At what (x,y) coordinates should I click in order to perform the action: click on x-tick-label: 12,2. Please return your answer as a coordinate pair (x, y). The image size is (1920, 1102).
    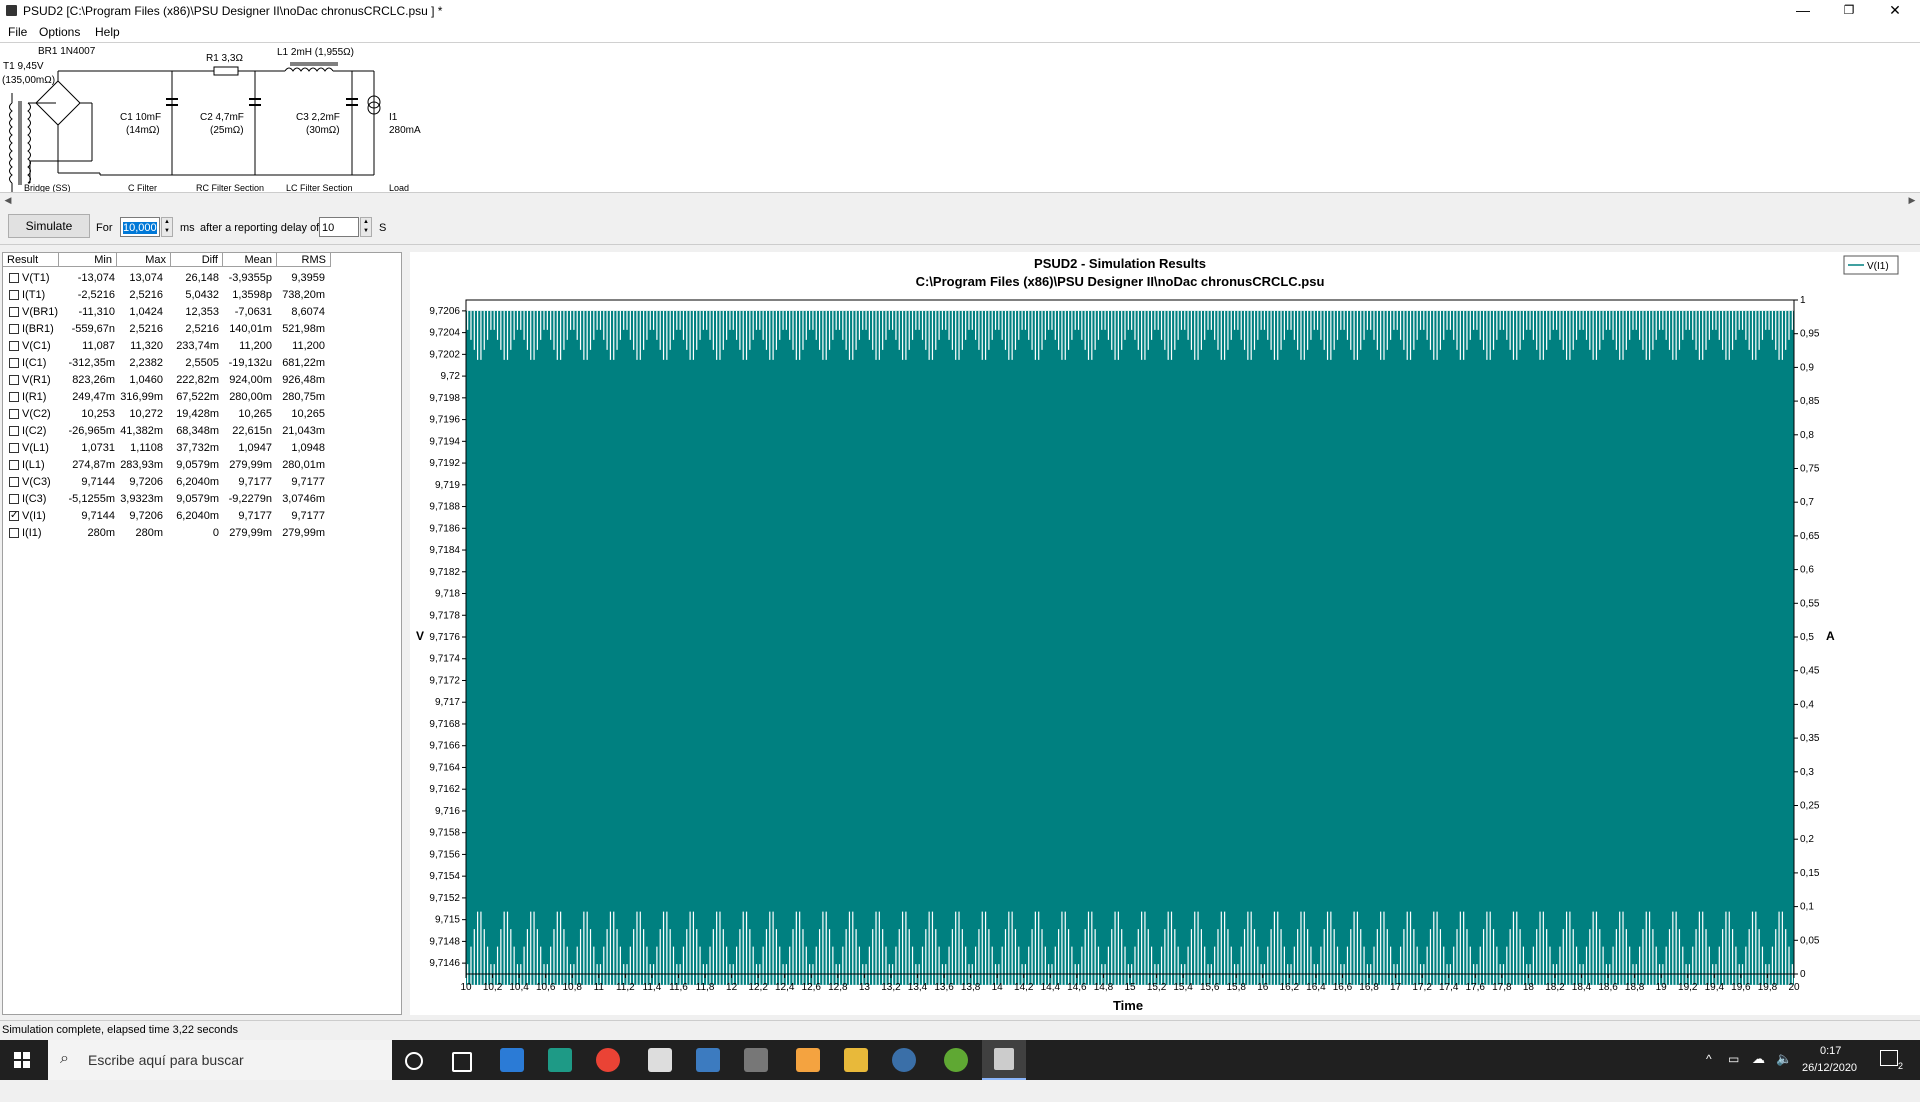
    Looking at the image, I should click on (758, 987).